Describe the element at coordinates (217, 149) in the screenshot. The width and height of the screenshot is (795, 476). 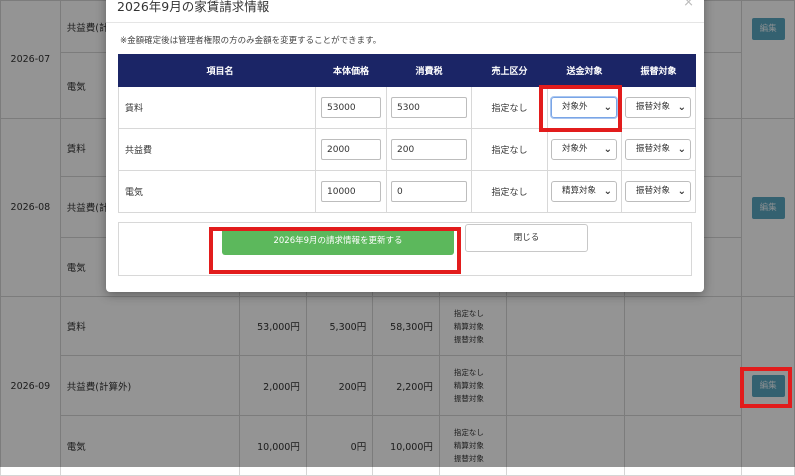
I see `item-name: 共益費` at that location.